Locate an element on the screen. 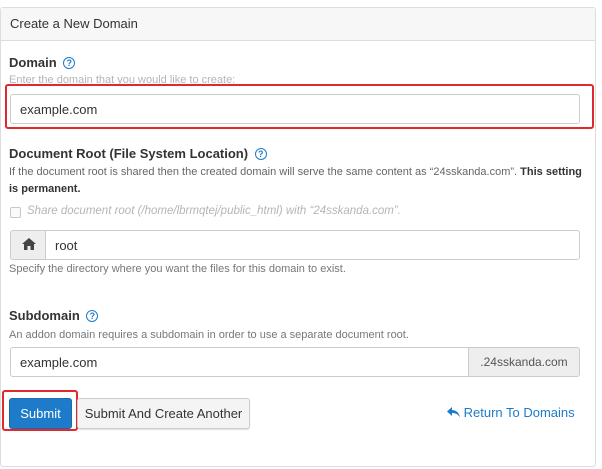 The image size is (602, 469). subdomain-suffix: .24sskanda.com is located at coordinates (524, 362).